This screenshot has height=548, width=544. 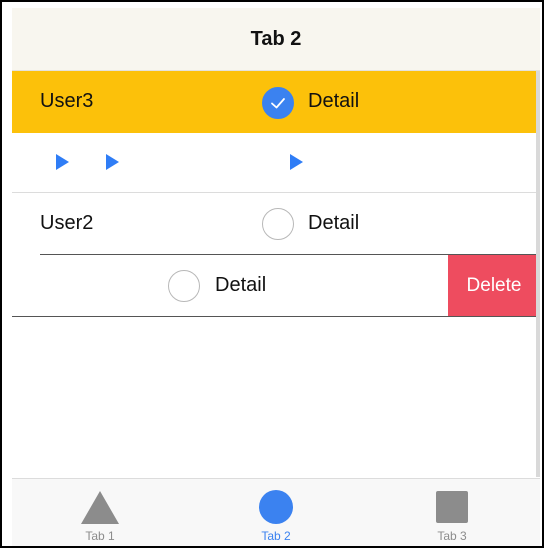 I want to click on tab-2: Tab 2, so click(x=276, y=512).